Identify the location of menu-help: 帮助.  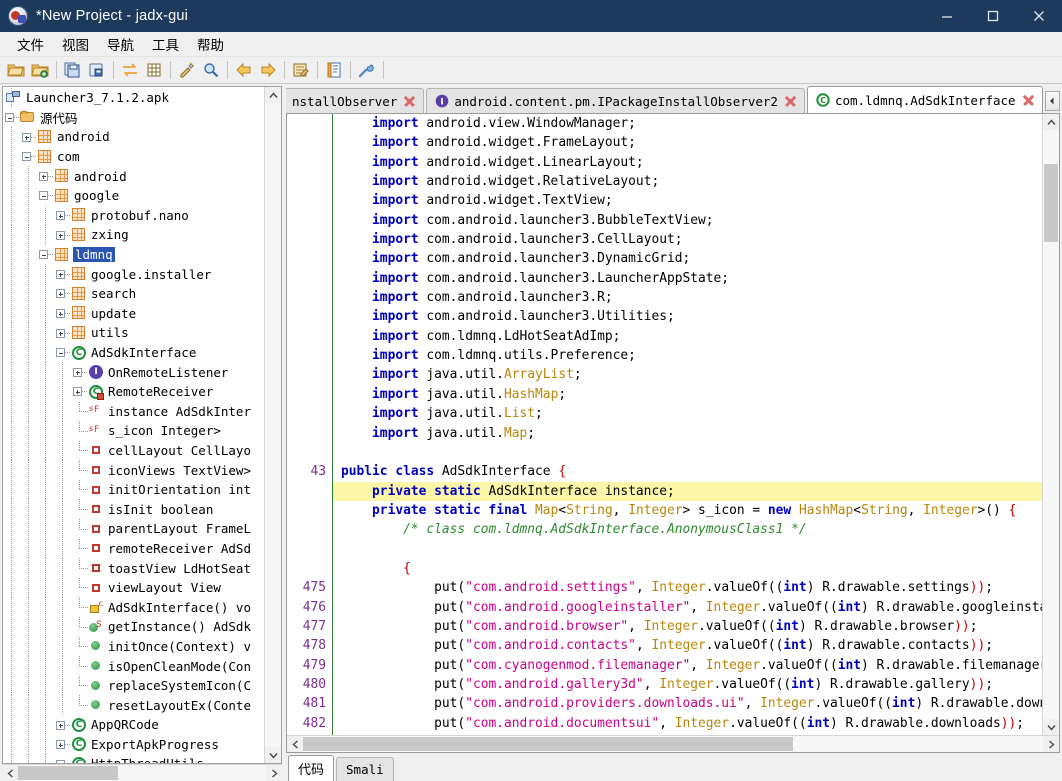
(210, 44).